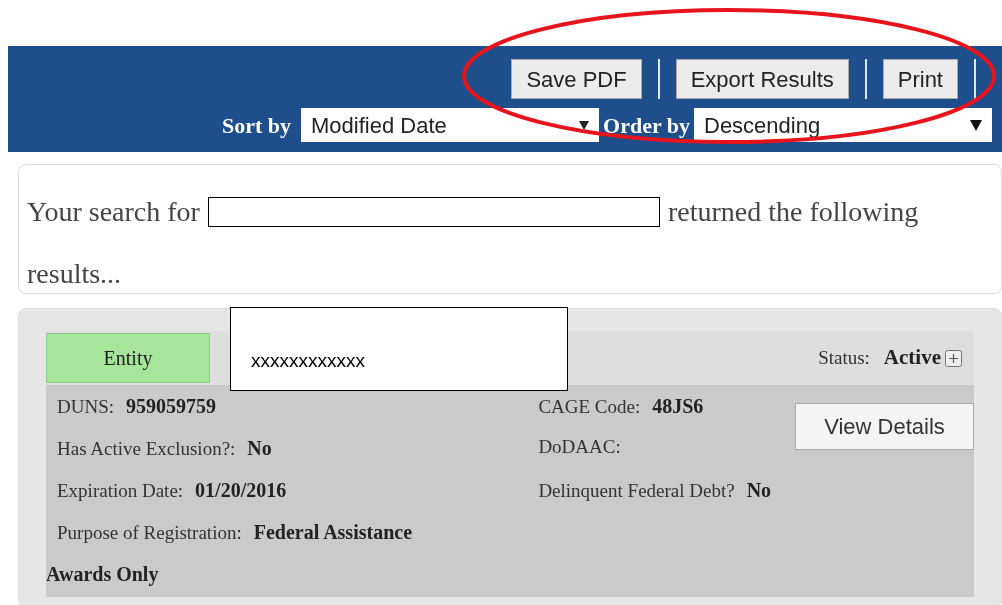  I want to click on search-suffix: returned the following, so click(793, 212).